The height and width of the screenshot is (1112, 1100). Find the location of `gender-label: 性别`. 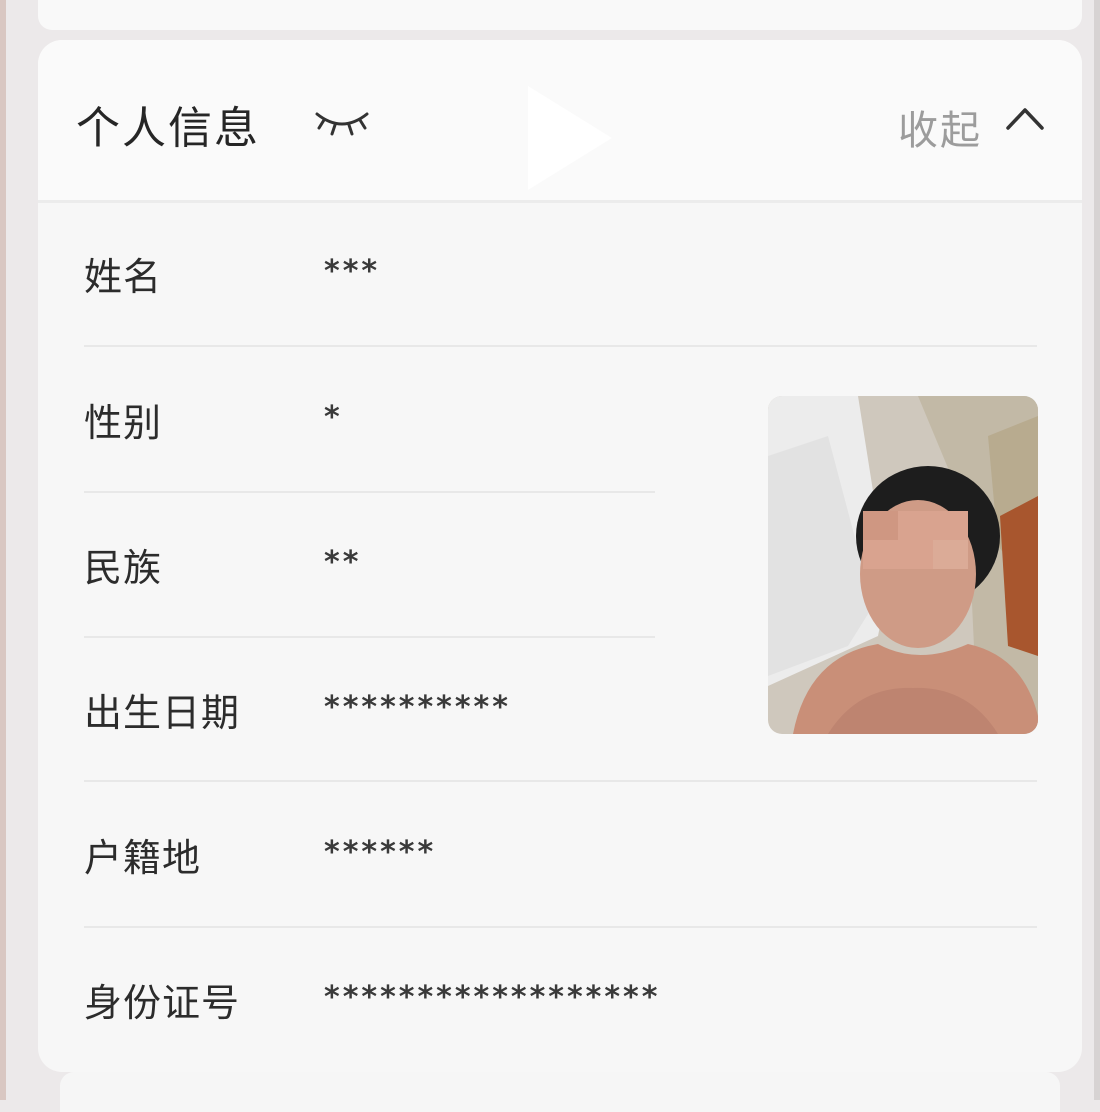

gender-label: 性别 is located at coordinates (123, 423).